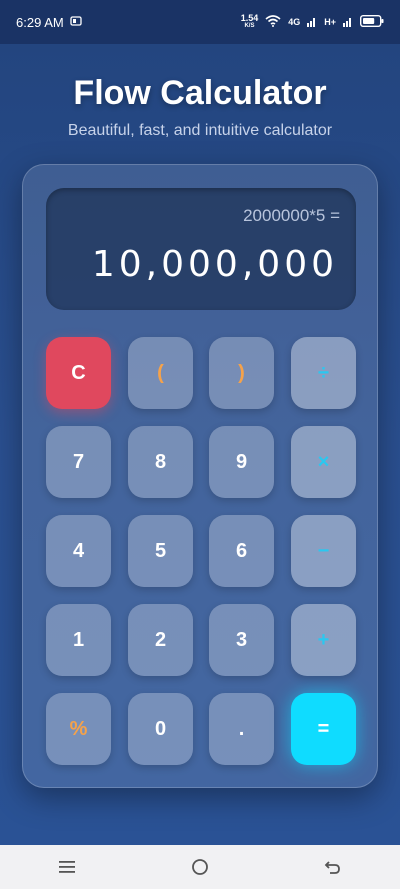 The height and width of the screenshot is (889, 400). Describe the element at coordinates (241, 551) in the screenshot. I see `digit-6-button: 6` at that location.